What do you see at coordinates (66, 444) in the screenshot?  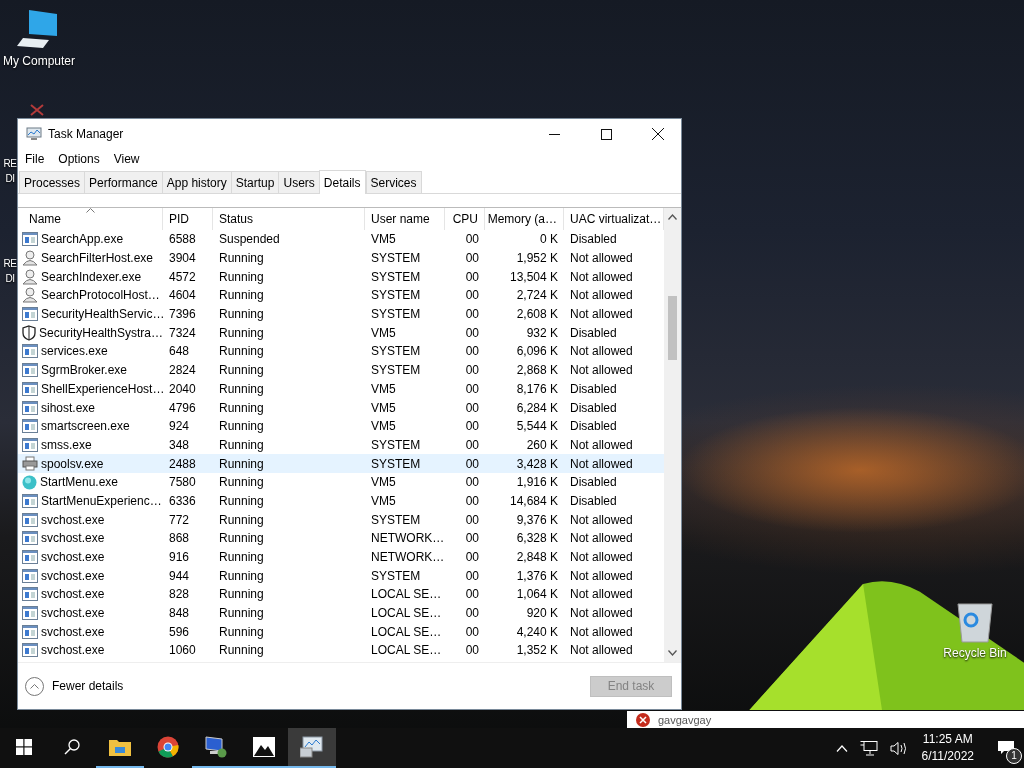 I see `process-name: smss.exe` at bounding box center [66, 444].